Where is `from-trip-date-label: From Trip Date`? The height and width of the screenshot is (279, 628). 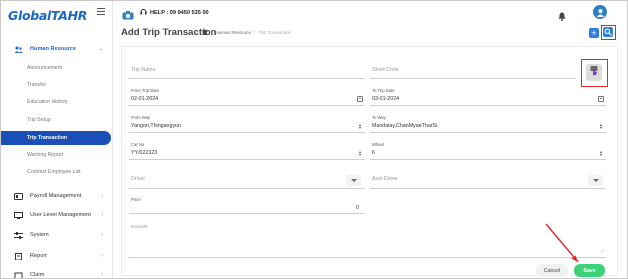 from-trip-date-label: From Trip Date is located at coordinates (145, 90).